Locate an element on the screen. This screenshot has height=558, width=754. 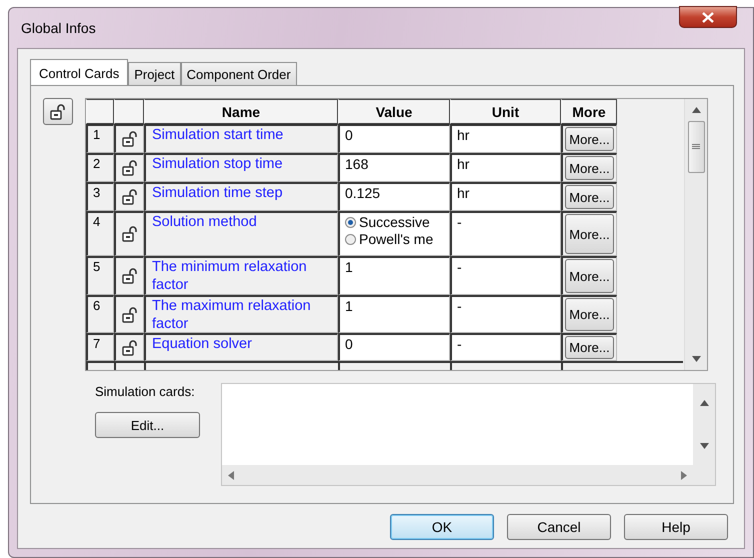
grip-icon is located at coordinates (696, 147).